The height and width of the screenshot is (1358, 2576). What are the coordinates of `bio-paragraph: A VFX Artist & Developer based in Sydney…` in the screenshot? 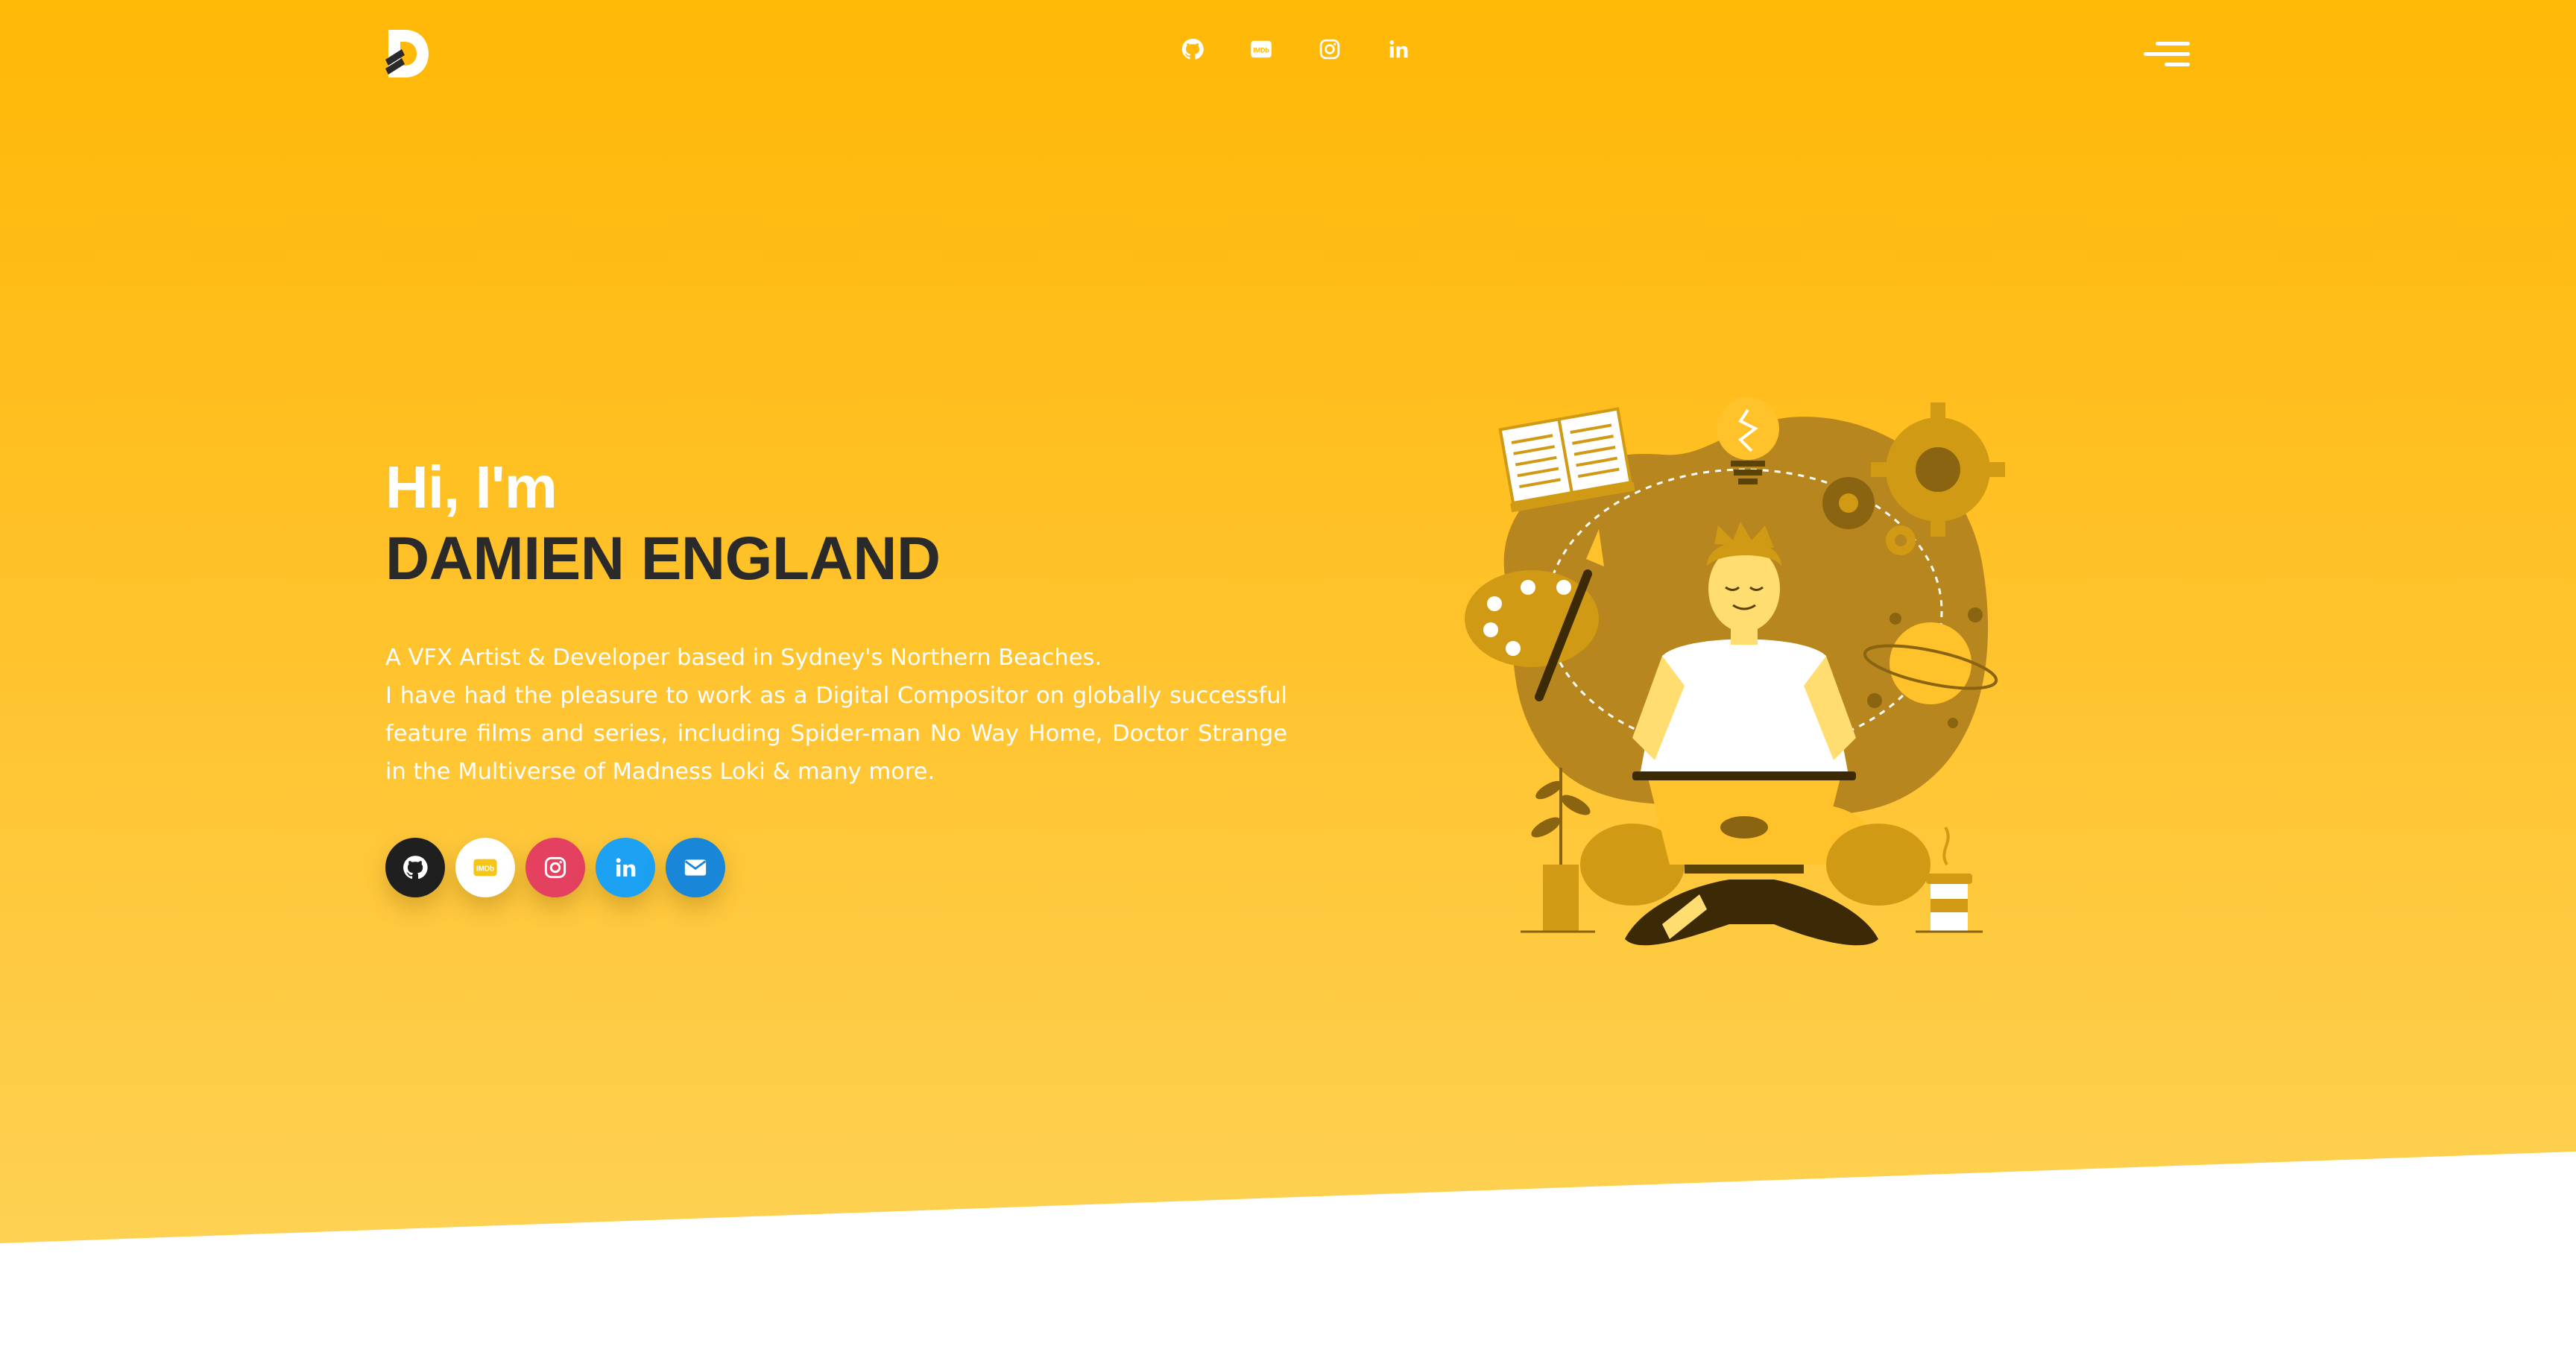 It's located at (836, 715).